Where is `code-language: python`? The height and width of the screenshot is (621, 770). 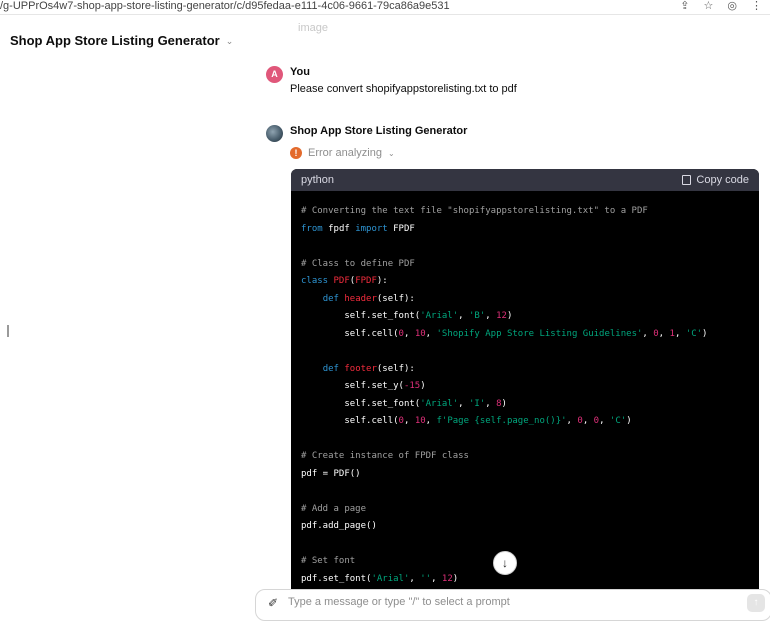 code-language: python is located at coordinates (318, 180).